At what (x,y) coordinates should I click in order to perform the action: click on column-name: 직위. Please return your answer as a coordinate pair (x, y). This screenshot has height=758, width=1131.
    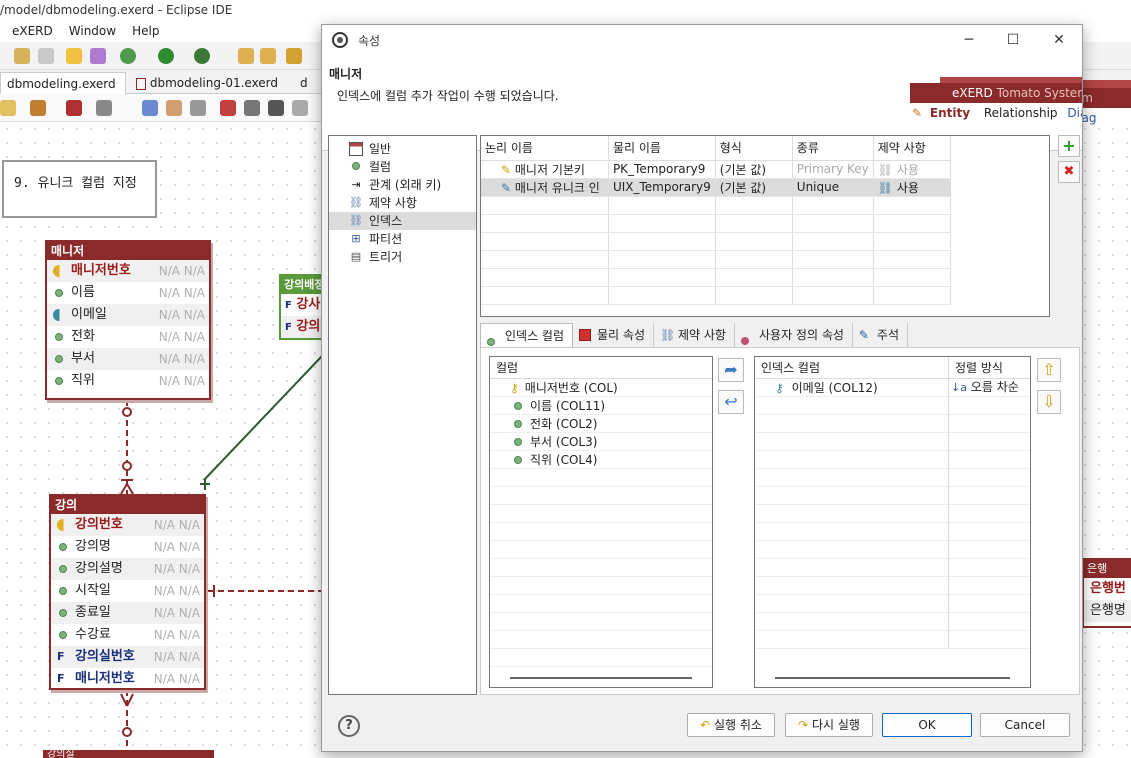
    Looking at the image, I should click on (83, 380).